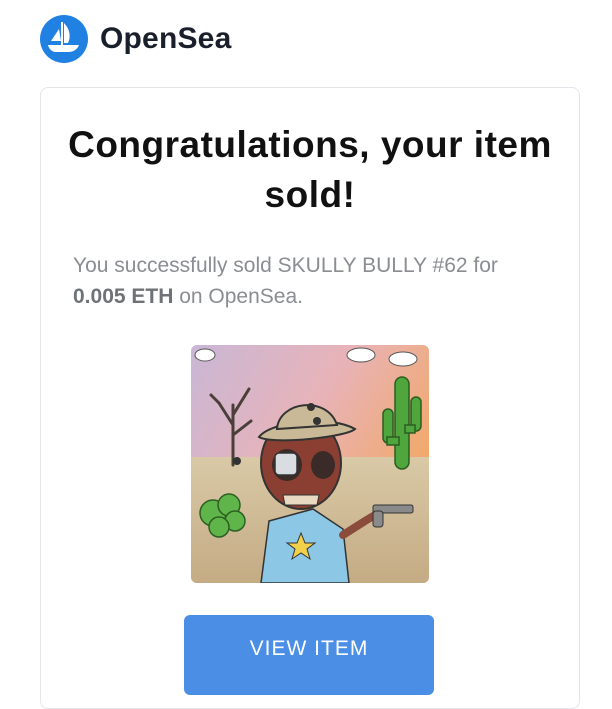  Describe the element at coordinates (310, 169) in the screenshot. I see `page-title: Congratulations, your item sold!` at that location.